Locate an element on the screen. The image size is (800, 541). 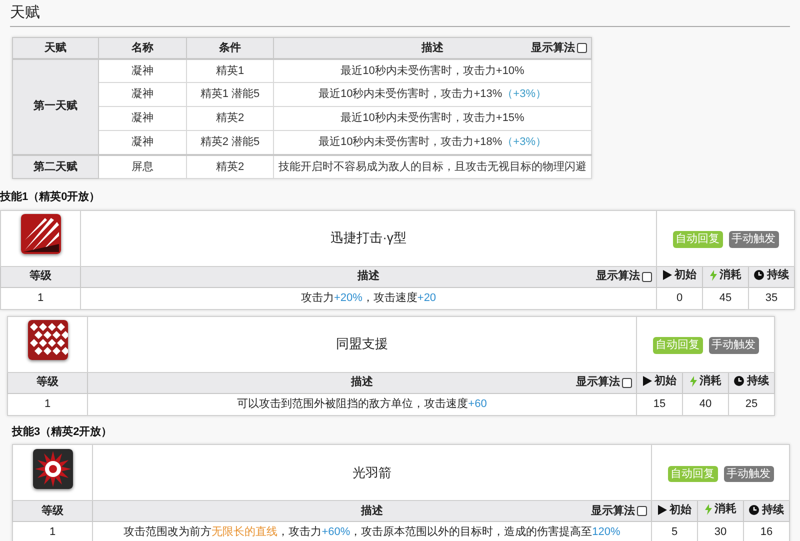
initial-cell: 5 is located at coordinates (674, 532).